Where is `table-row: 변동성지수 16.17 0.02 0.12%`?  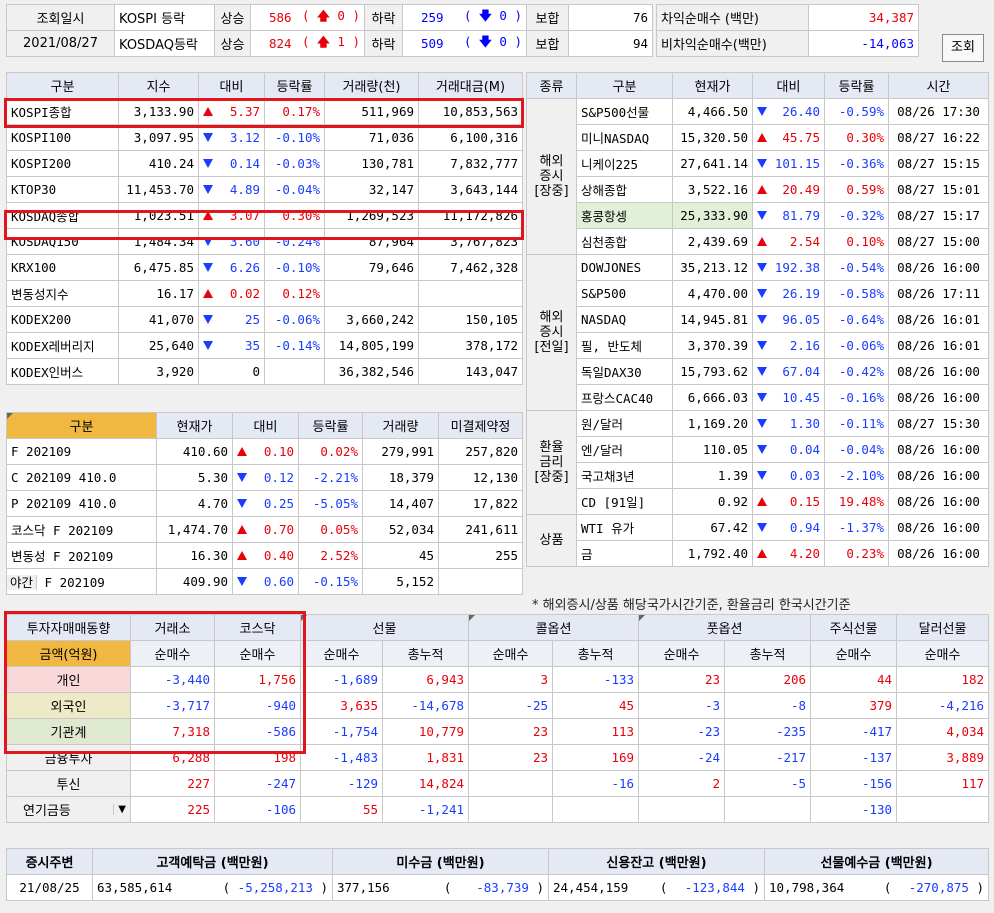 table-row: 변동성지수 16.17 0.02 0.12% is located at coordinates (264, 293).